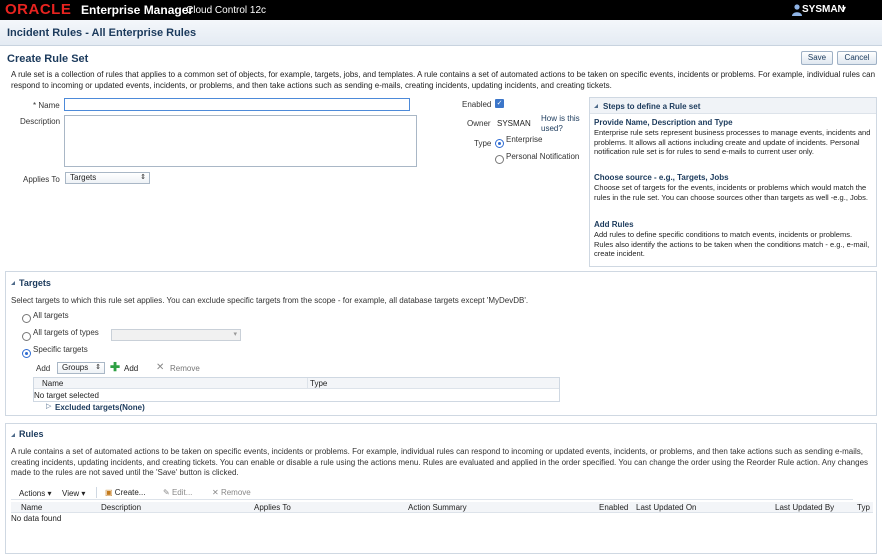 This screenshot has height=559, width=882. I want to click on add-target-button: ✚ Add, so click(128, 367).